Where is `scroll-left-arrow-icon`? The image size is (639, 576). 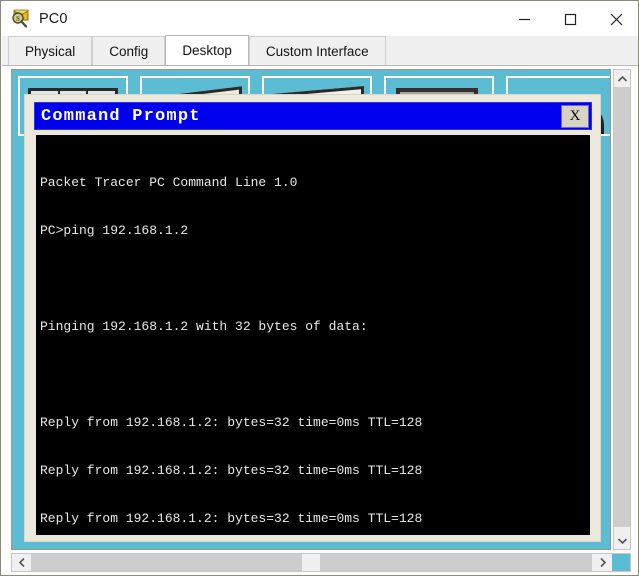 scroll-left-arrow-icon is located at coordinates (21, 562).